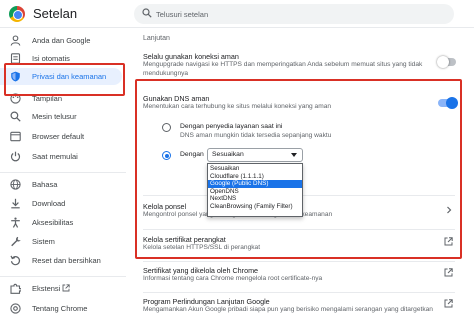 The height and width of the screenshot is (316, 474). I want to click on radio-current-provider, so click(166, 127).